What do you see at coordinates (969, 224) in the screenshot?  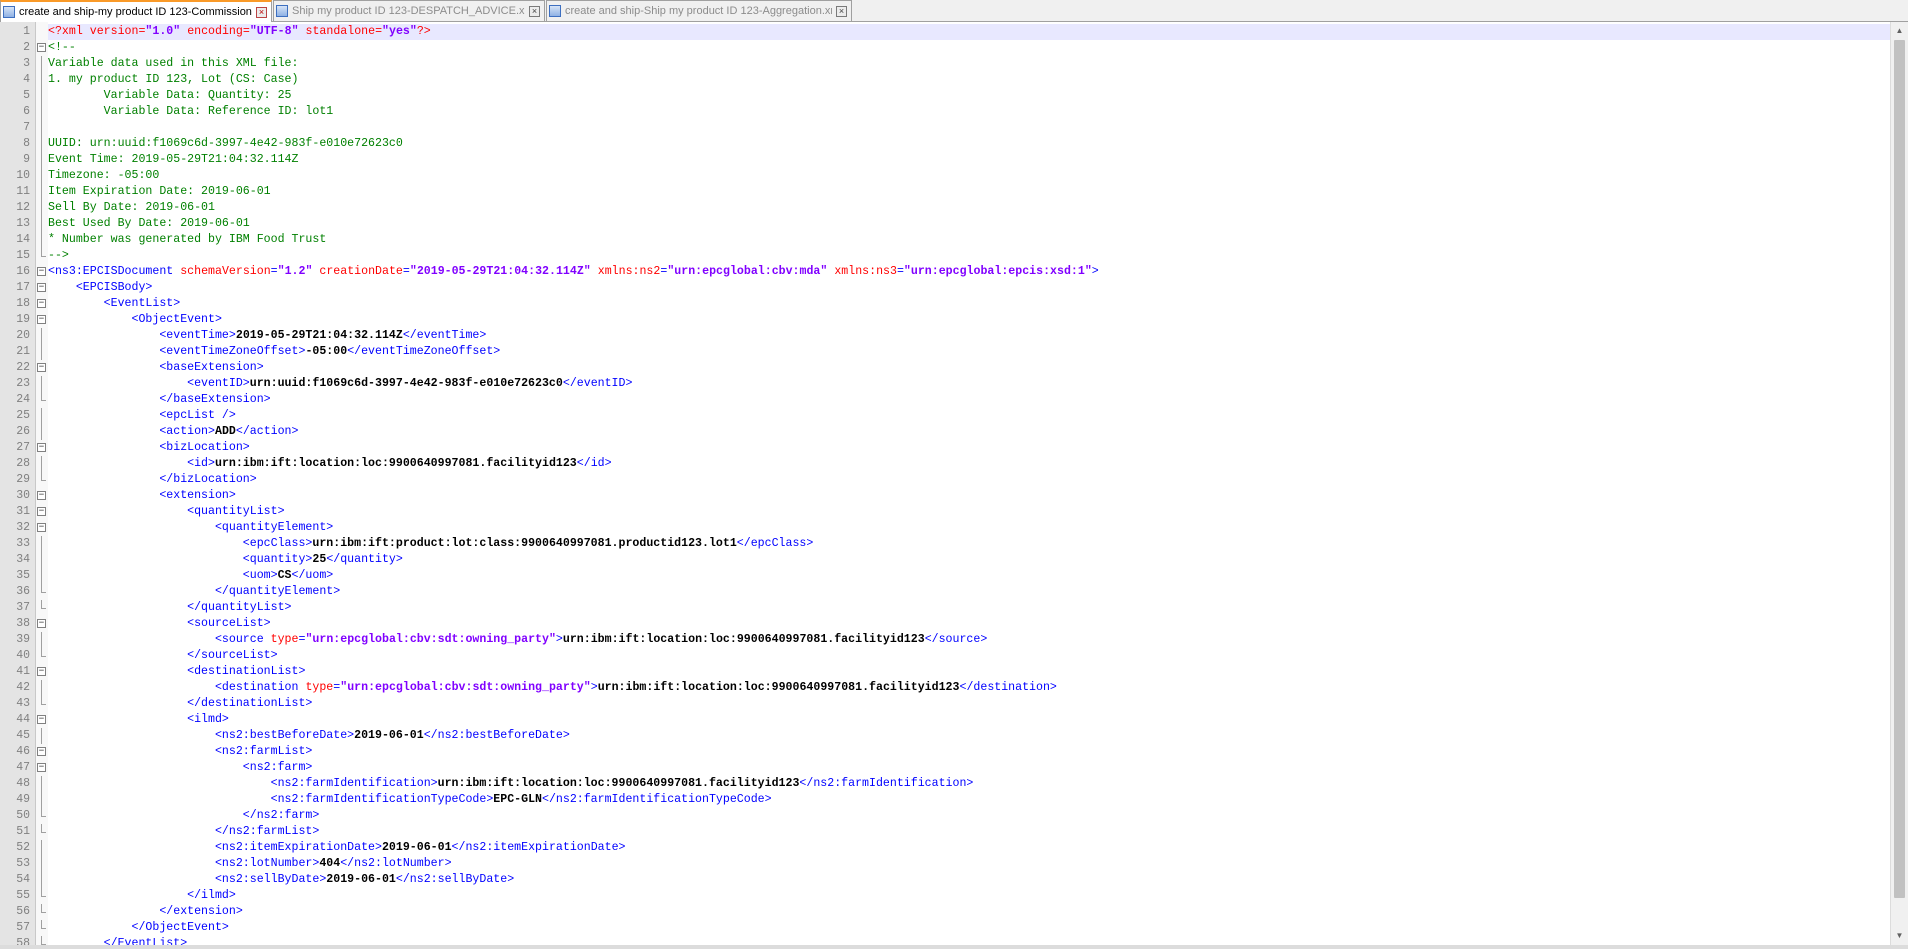 I see `code-line: Best Used By Date: 2019-06-01` at bounding box center [969, 224].